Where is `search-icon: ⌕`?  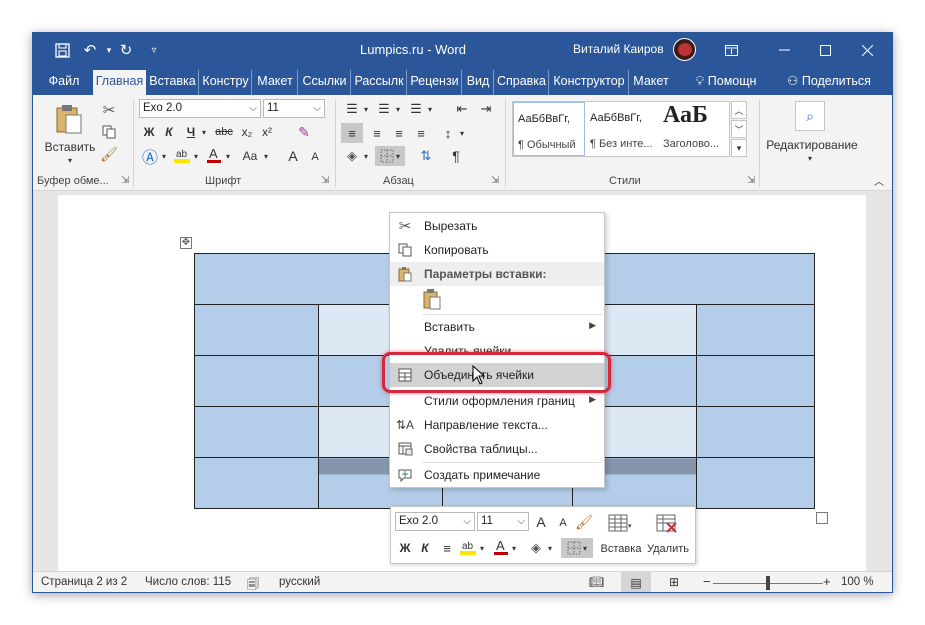 search-icon: ⌕ is located at coordinates (810, 116).